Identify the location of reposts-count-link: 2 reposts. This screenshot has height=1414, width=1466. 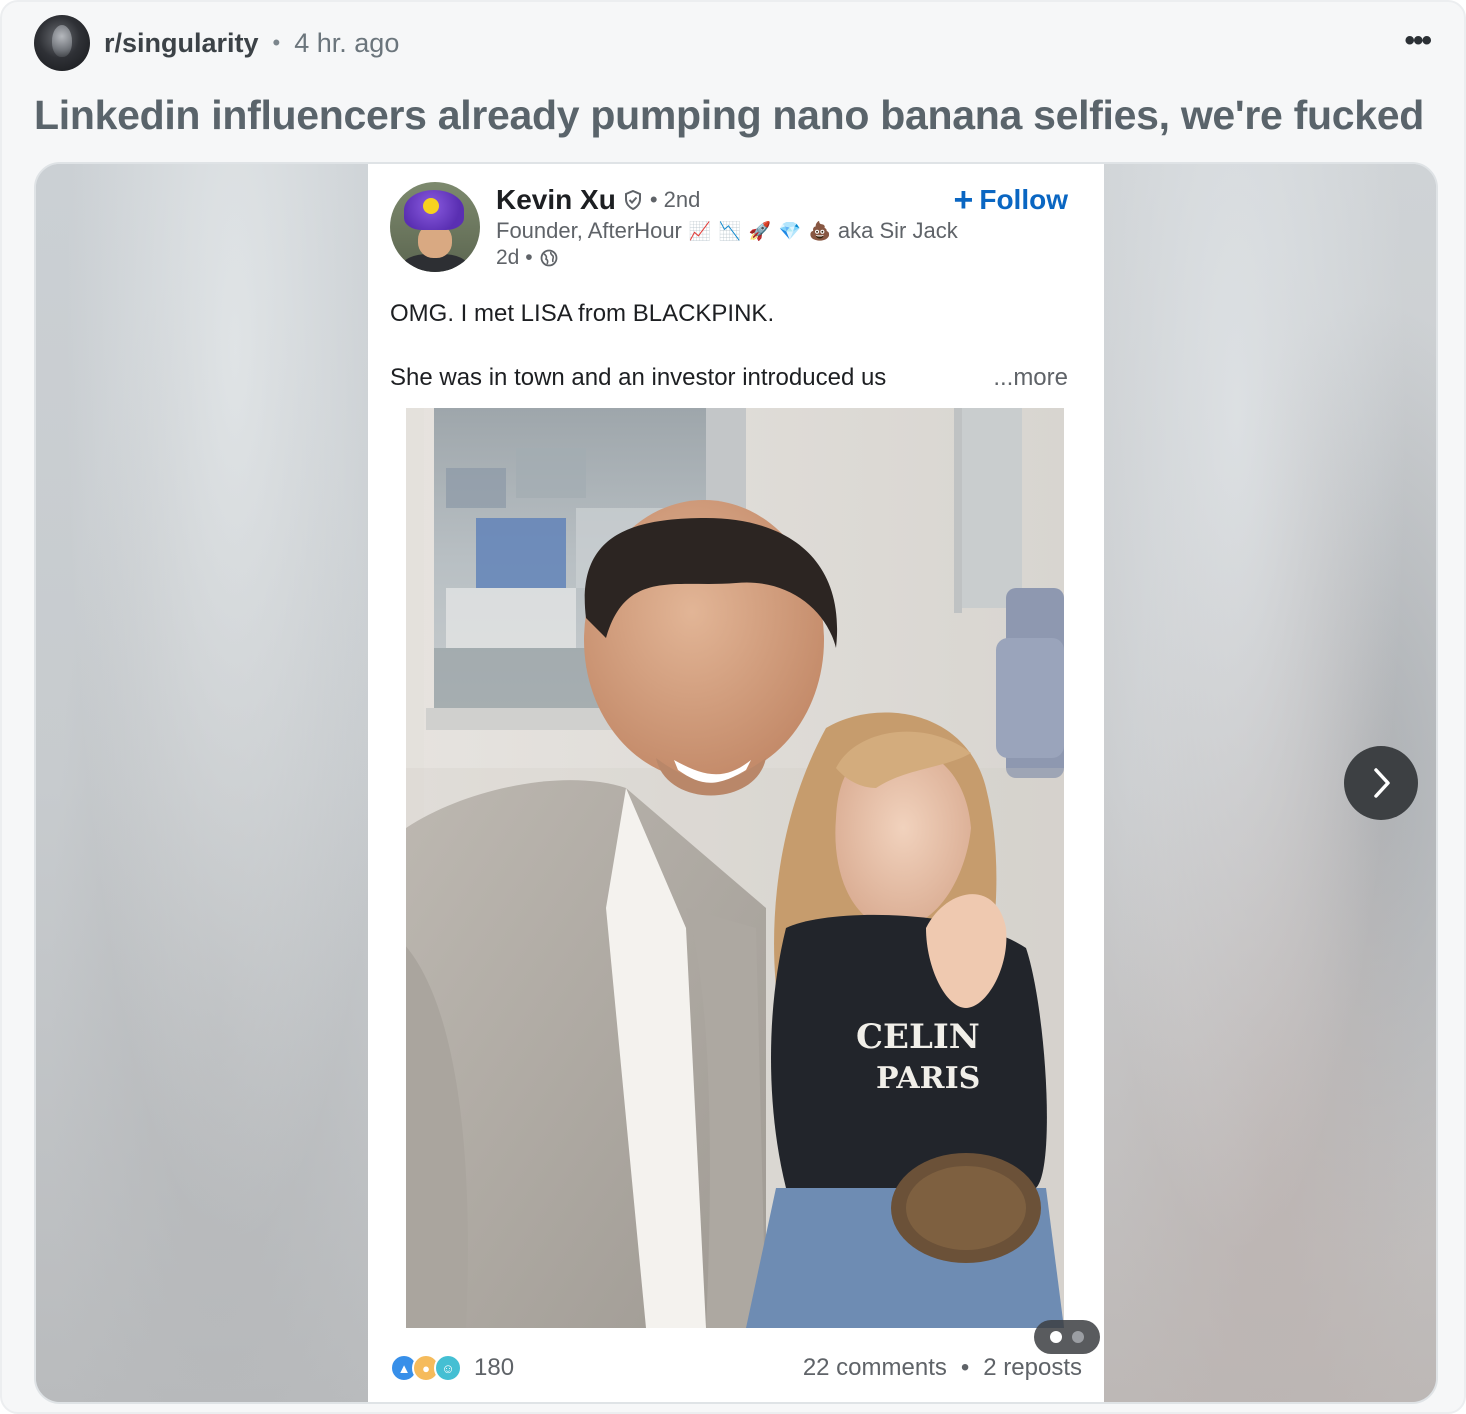
(1032, 1368).